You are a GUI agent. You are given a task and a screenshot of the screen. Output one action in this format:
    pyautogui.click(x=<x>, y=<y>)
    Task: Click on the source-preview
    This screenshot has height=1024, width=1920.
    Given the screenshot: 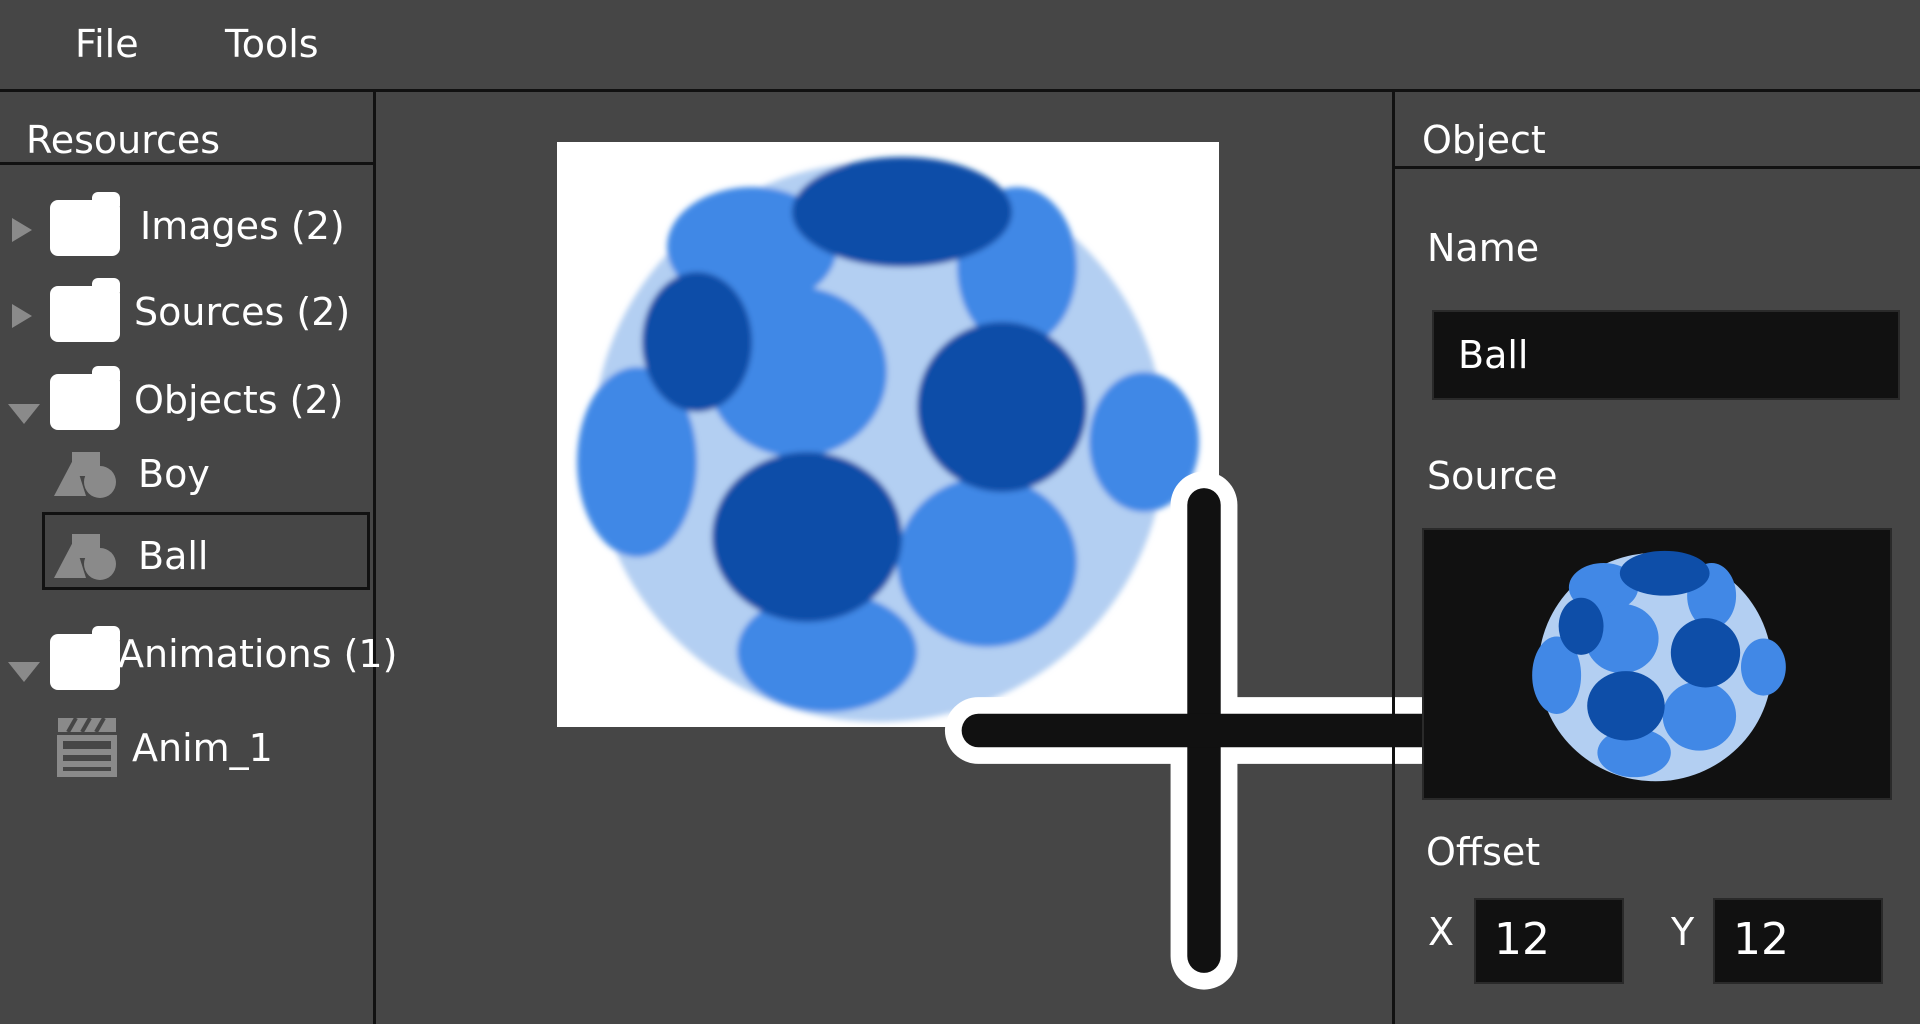 What is the action you would take?
    pyautogui.click(x=1657, y=664)
    